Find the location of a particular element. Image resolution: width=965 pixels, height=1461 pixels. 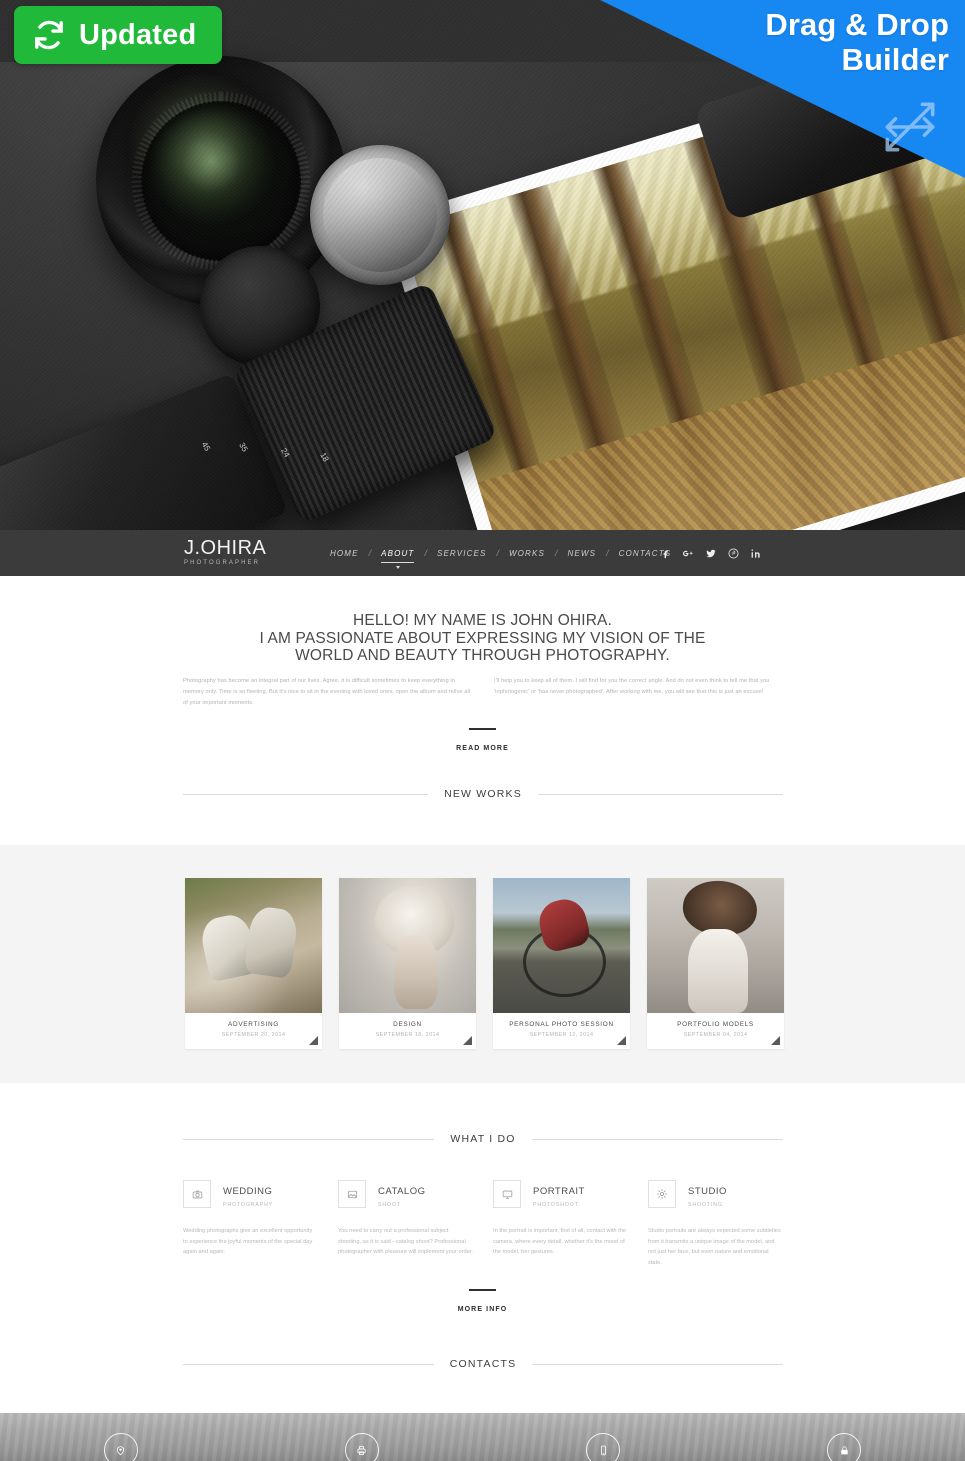

linkedin-icon is located at coordinates (755, 553).